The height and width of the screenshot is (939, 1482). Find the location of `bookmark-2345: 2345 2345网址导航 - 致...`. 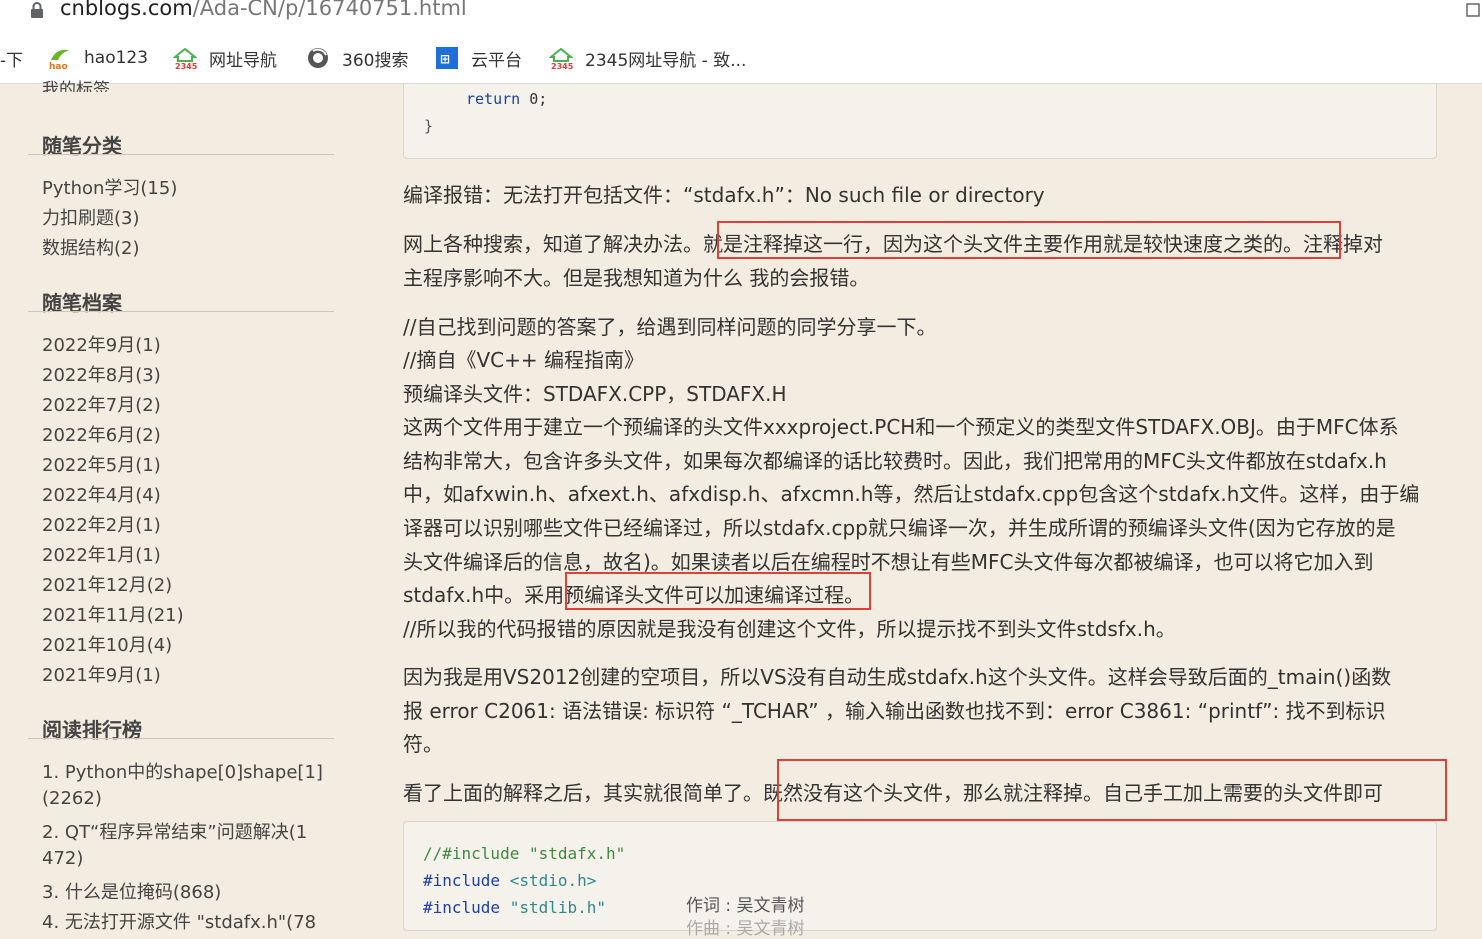

bookmark-2345: 2345 2345网址导航 - 致... is located at coordinates (648, 58).